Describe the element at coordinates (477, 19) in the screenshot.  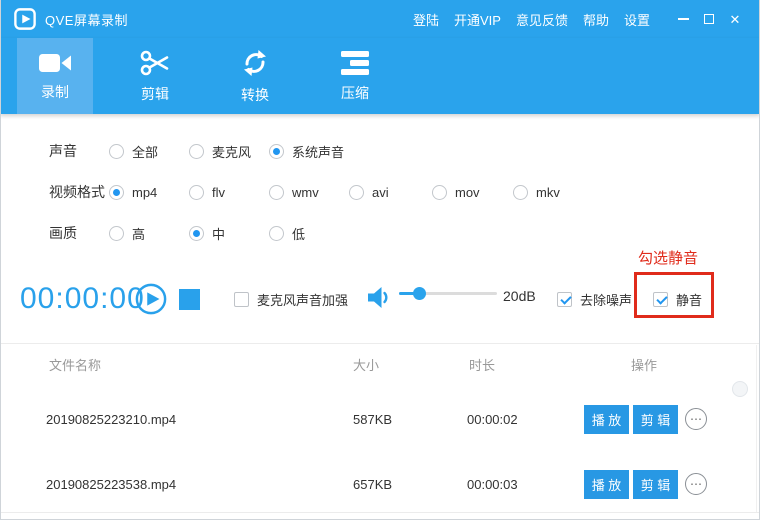
I see `vip-link: 开通VIP` at that location.